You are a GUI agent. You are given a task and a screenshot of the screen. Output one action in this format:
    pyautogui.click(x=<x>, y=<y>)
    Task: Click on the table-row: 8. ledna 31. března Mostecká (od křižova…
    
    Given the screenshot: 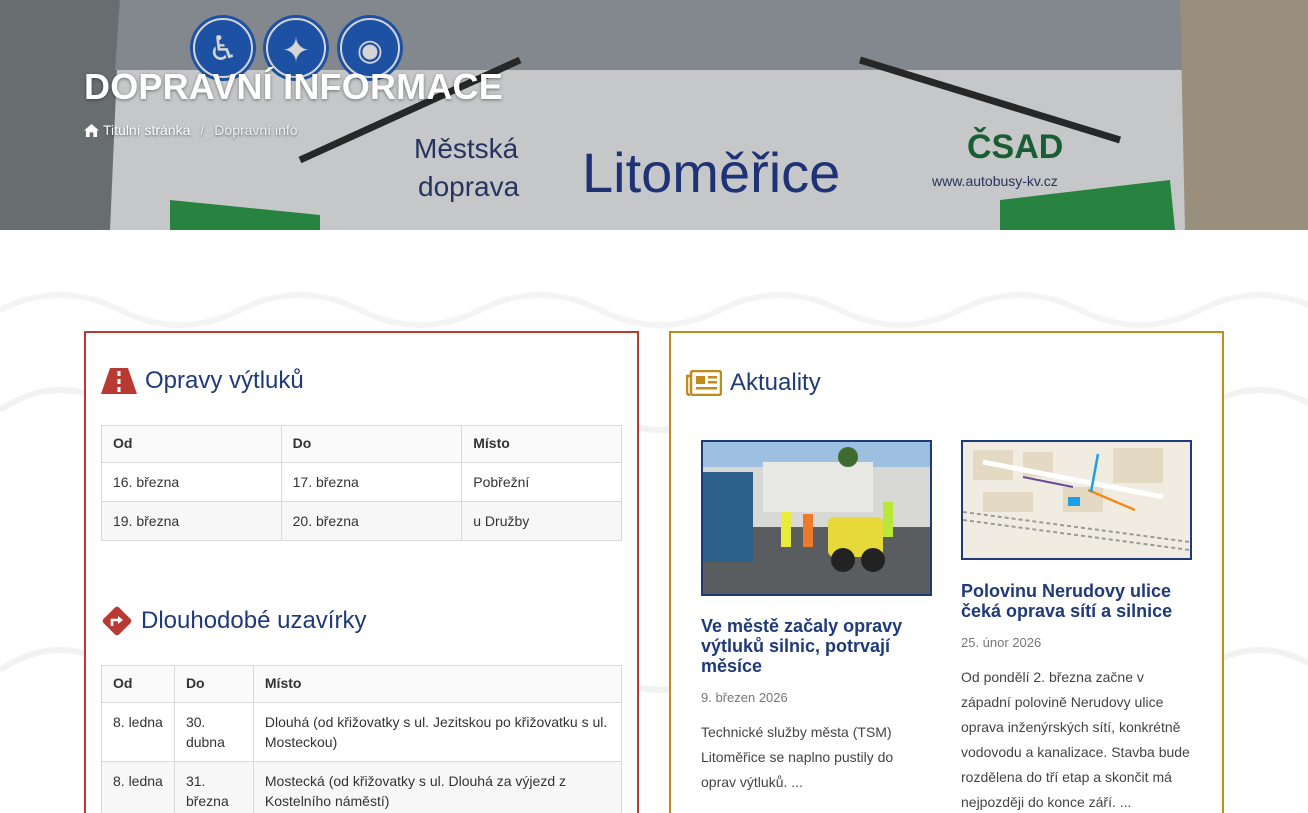 What is the action you would take?
    pyautogui.click(x=362, y=787)
    